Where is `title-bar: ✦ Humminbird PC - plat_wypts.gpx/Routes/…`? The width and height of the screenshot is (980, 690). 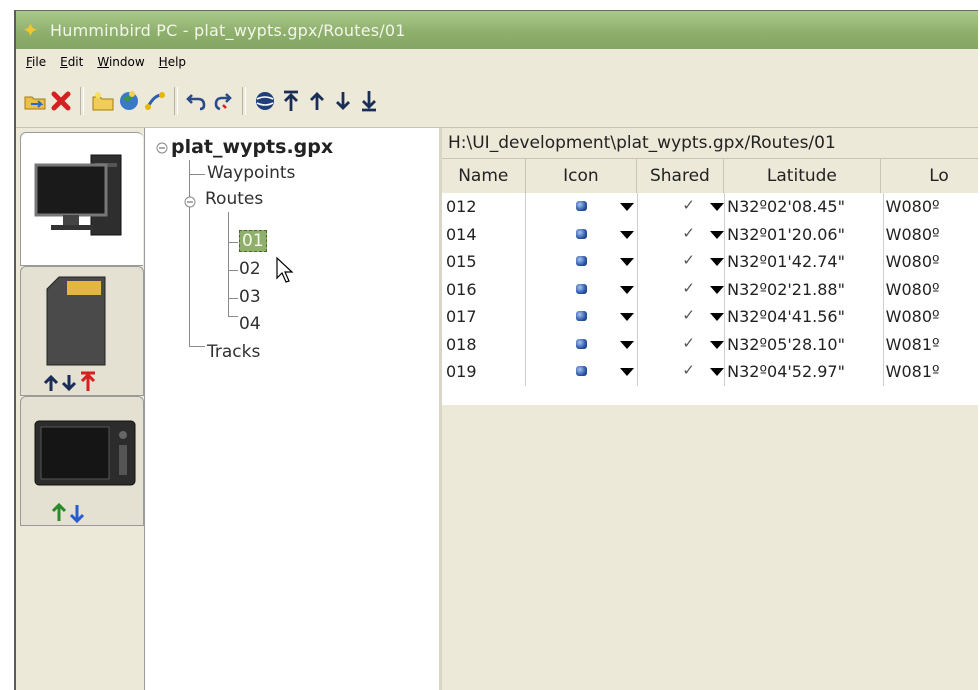 title-bar: ✦ Humminbird PC - plat_wypts.gpx/Routes/… is located at coordinates (497, 30).